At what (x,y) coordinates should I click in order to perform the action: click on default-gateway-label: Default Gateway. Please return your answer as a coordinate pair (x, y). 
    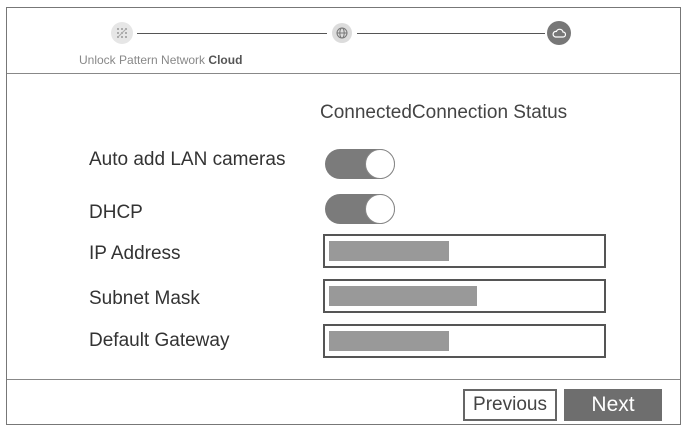
    Looking at the image, I should click on (159, 340).